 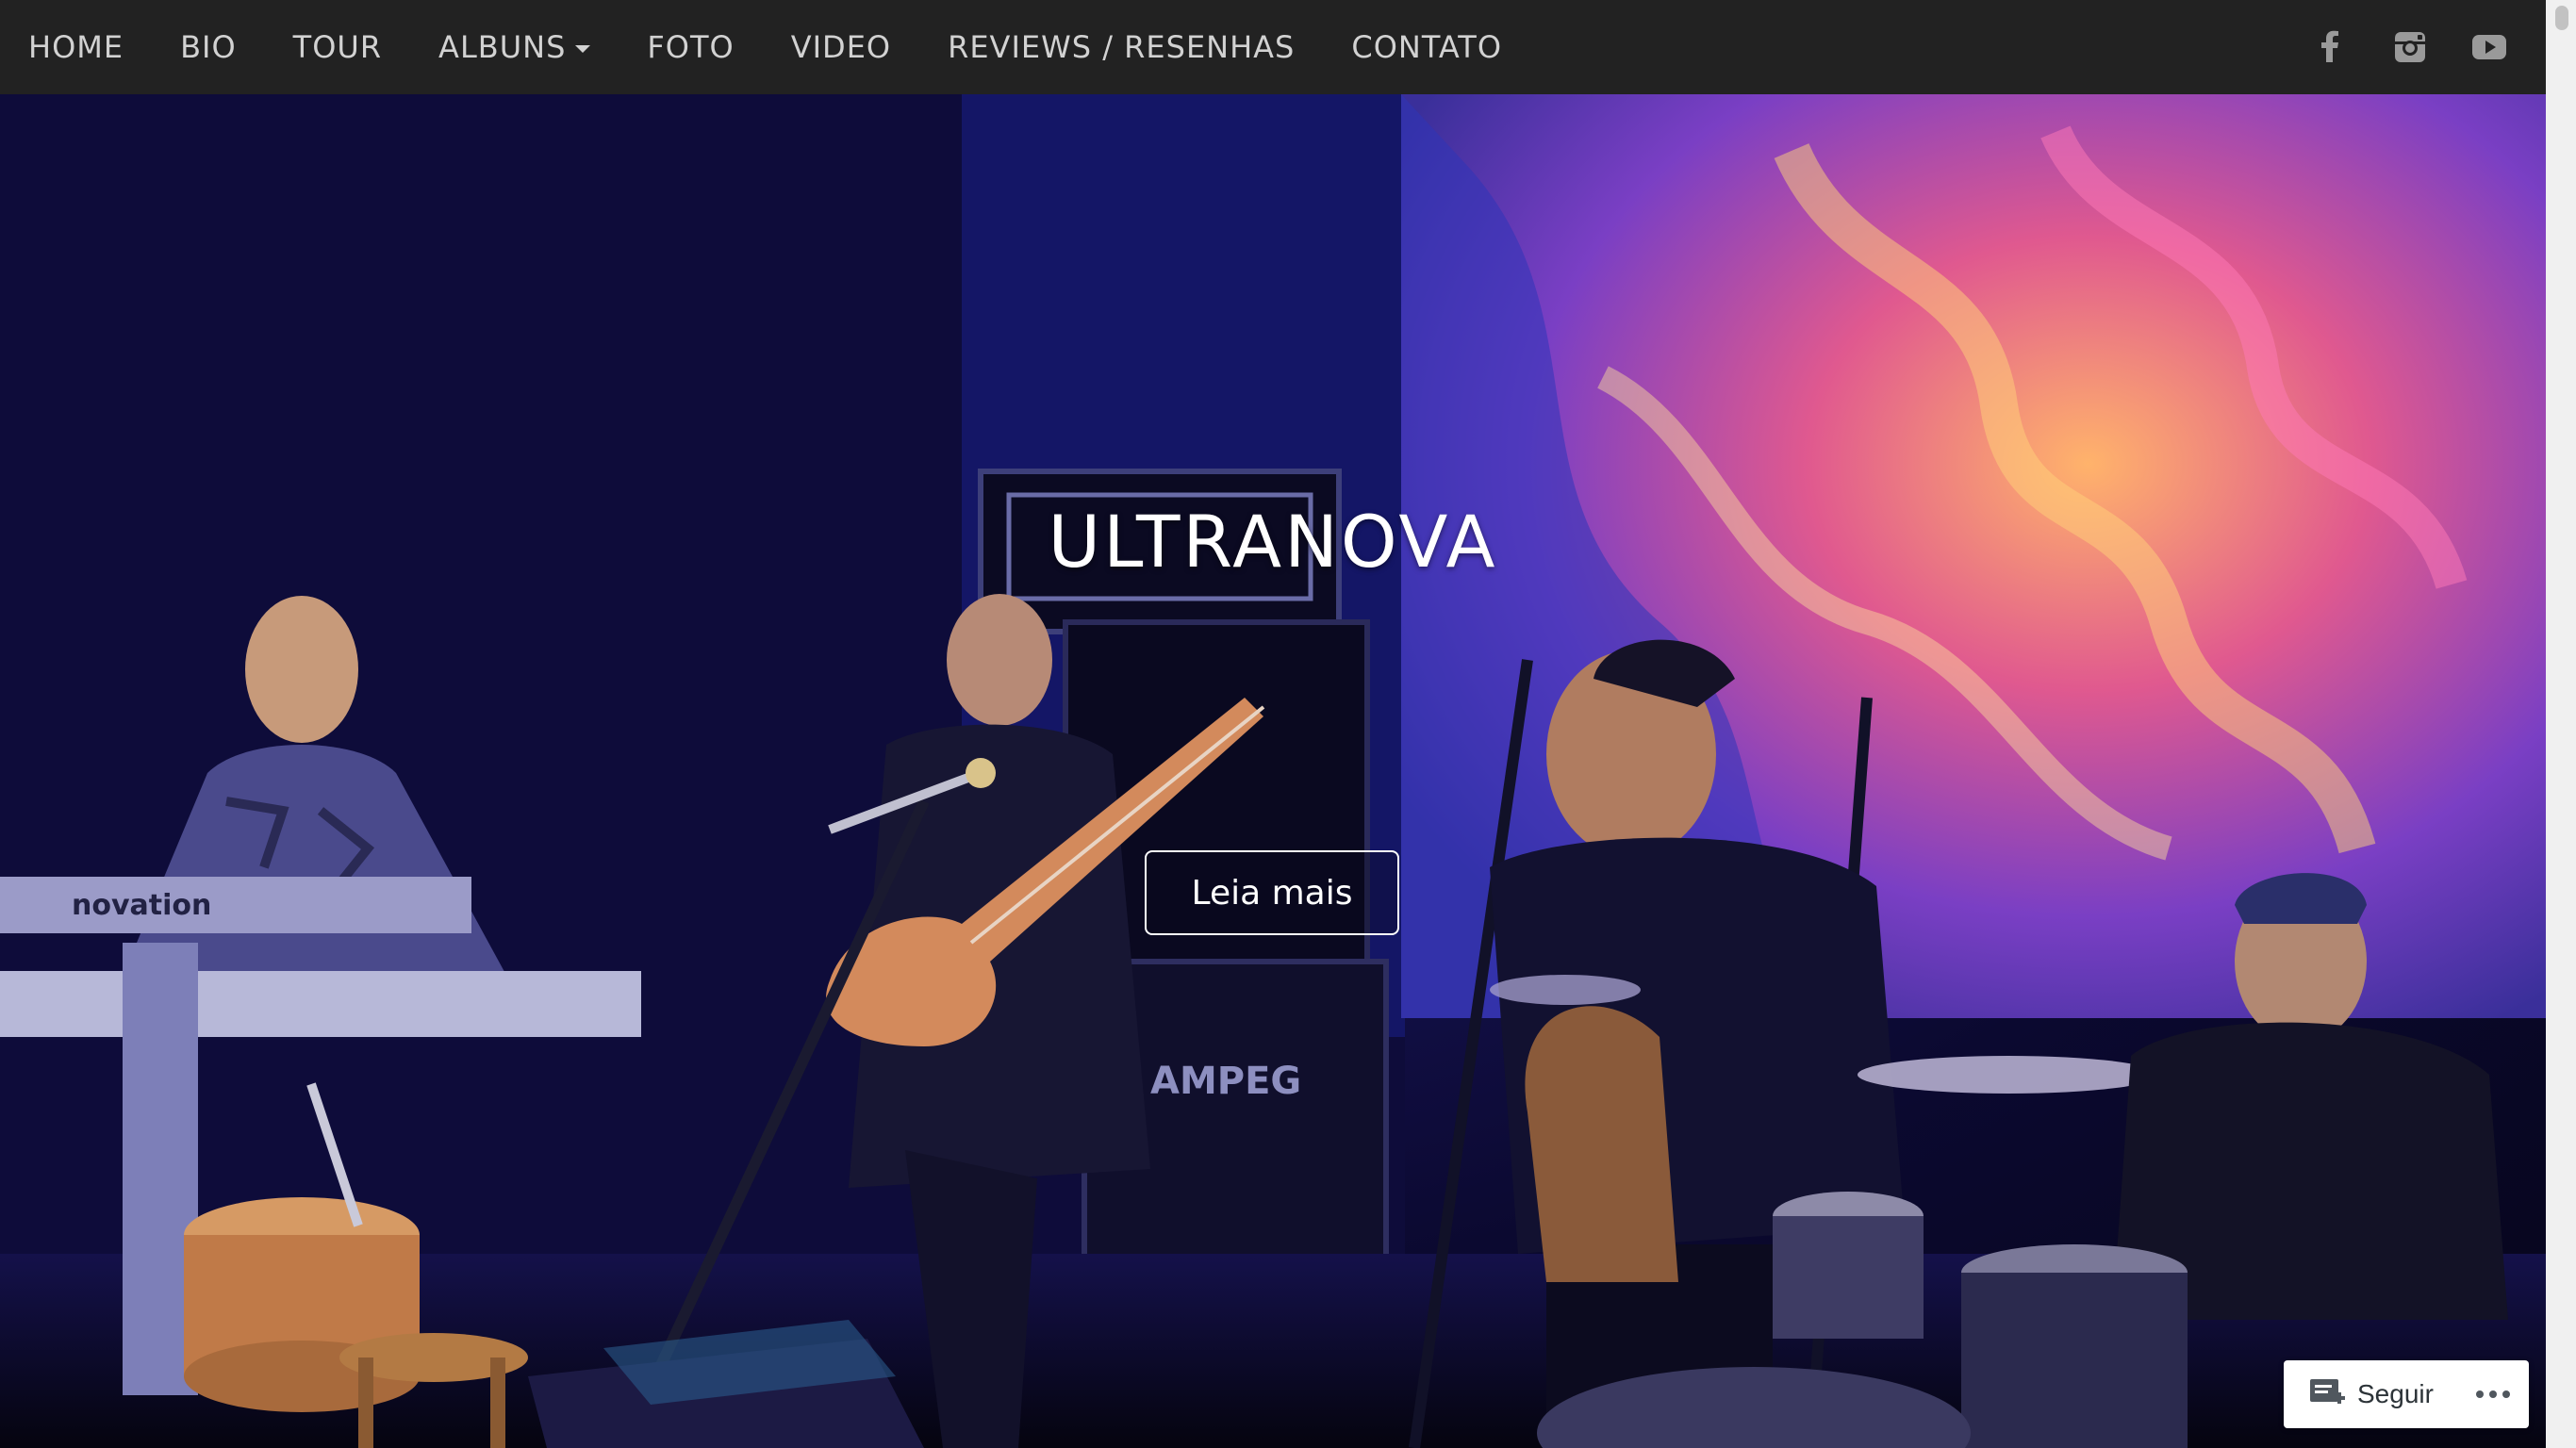 I want to click on keyboard-brand: novation, so click(x=141, y=905).